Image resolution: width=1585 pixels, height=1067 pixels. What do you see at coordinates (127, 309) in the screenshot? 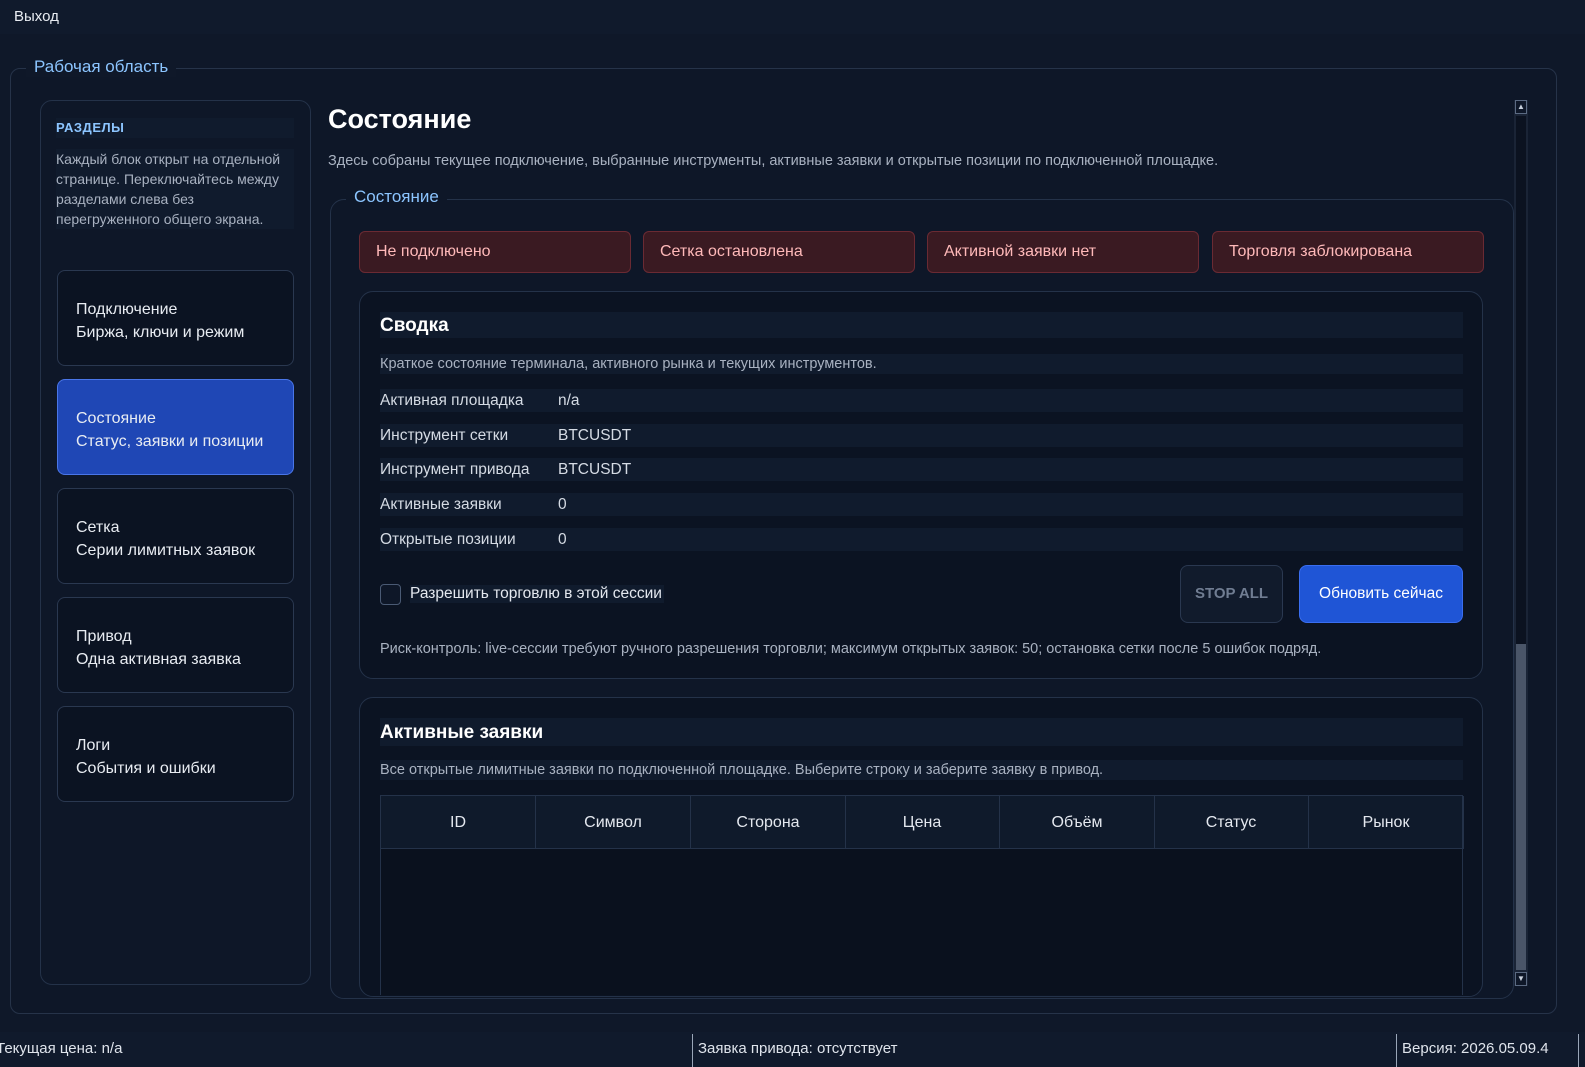
I see `sidebar-item-title: Подключение` at bounding box center [127, 309].